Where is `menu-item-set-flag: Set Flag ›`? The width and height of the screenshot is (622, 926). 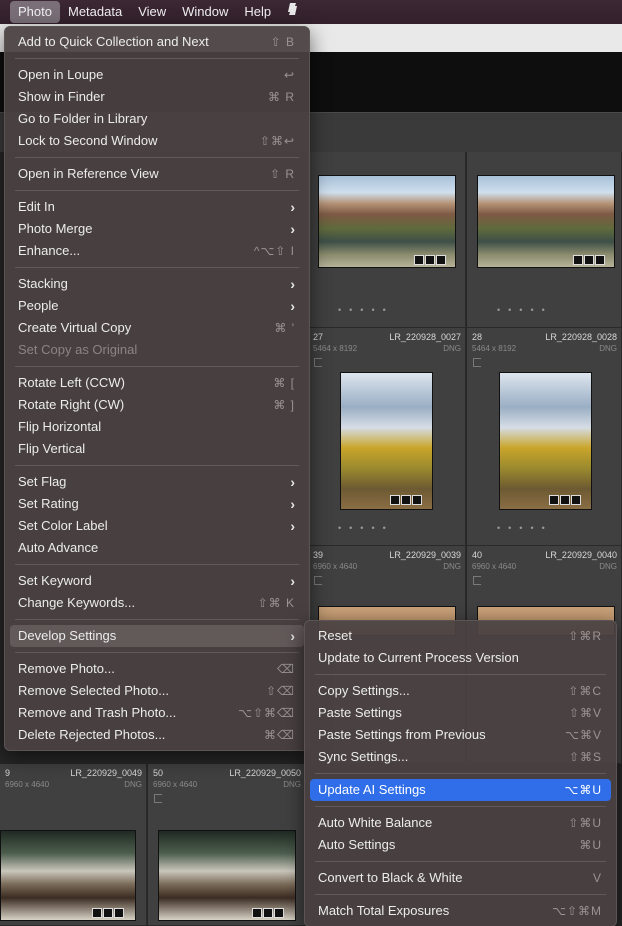
menu-item-set-flag: Set Flag › is located at coordinates (157, 482).